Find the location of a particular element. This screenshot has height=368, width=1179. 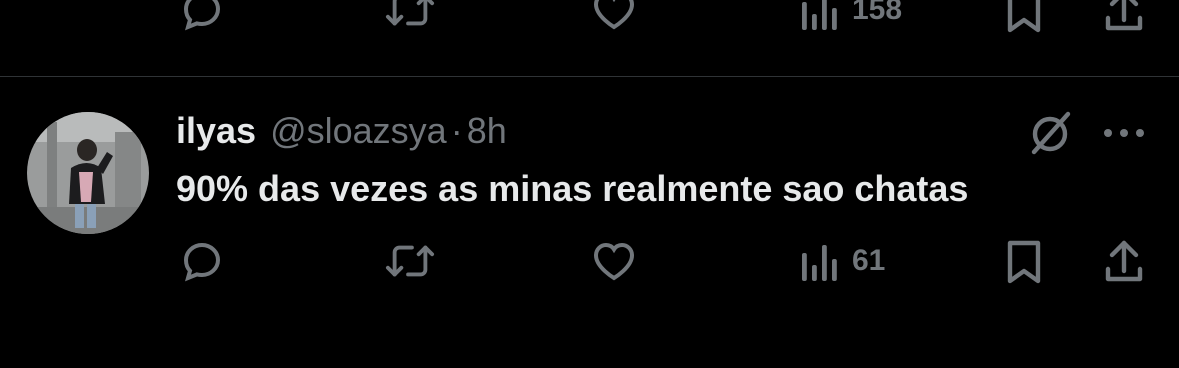

avatar is located at coordinates (88, 173).